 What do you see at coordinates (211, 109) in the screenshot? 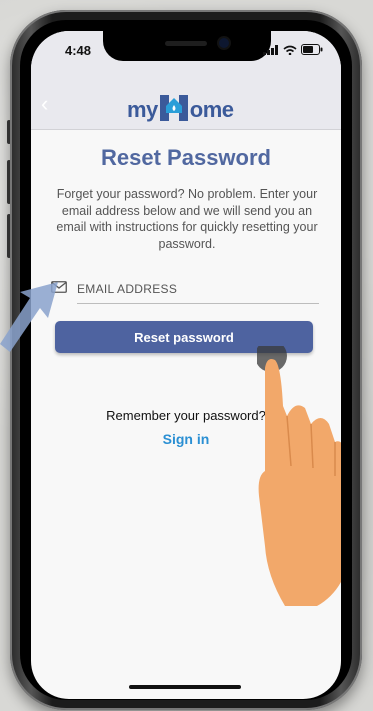
I see `logo-suffix: ome` at bounding box center [211, 109].